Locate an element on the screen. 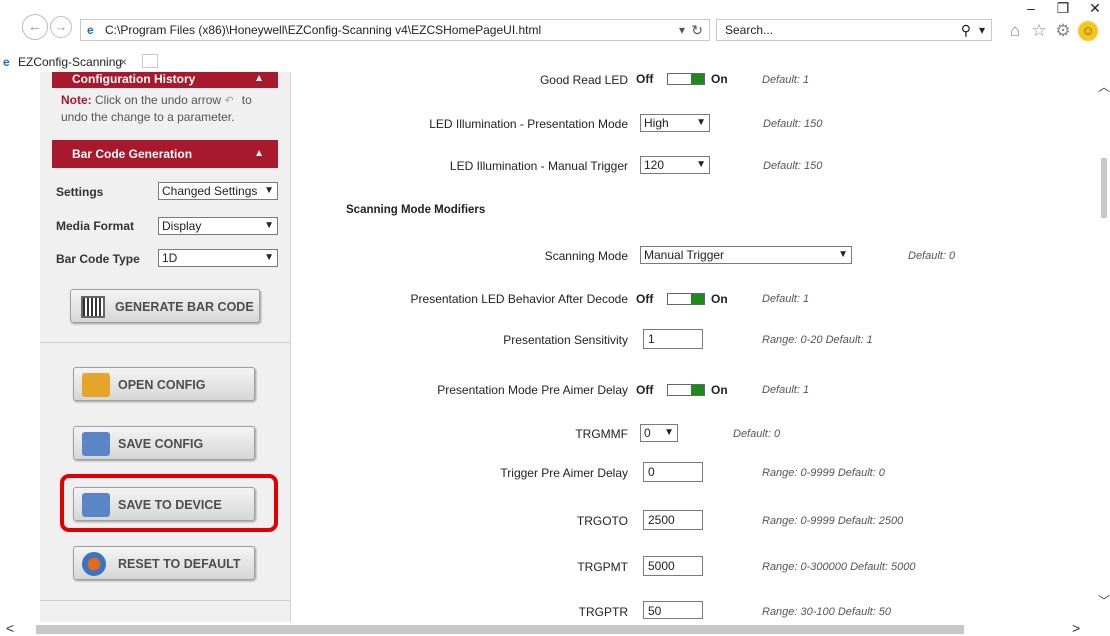 The height and width of the screenshot is (636, 1110). tab-ezconfig: e EZConfig-Scanning × is located at coordinates (70, 62).